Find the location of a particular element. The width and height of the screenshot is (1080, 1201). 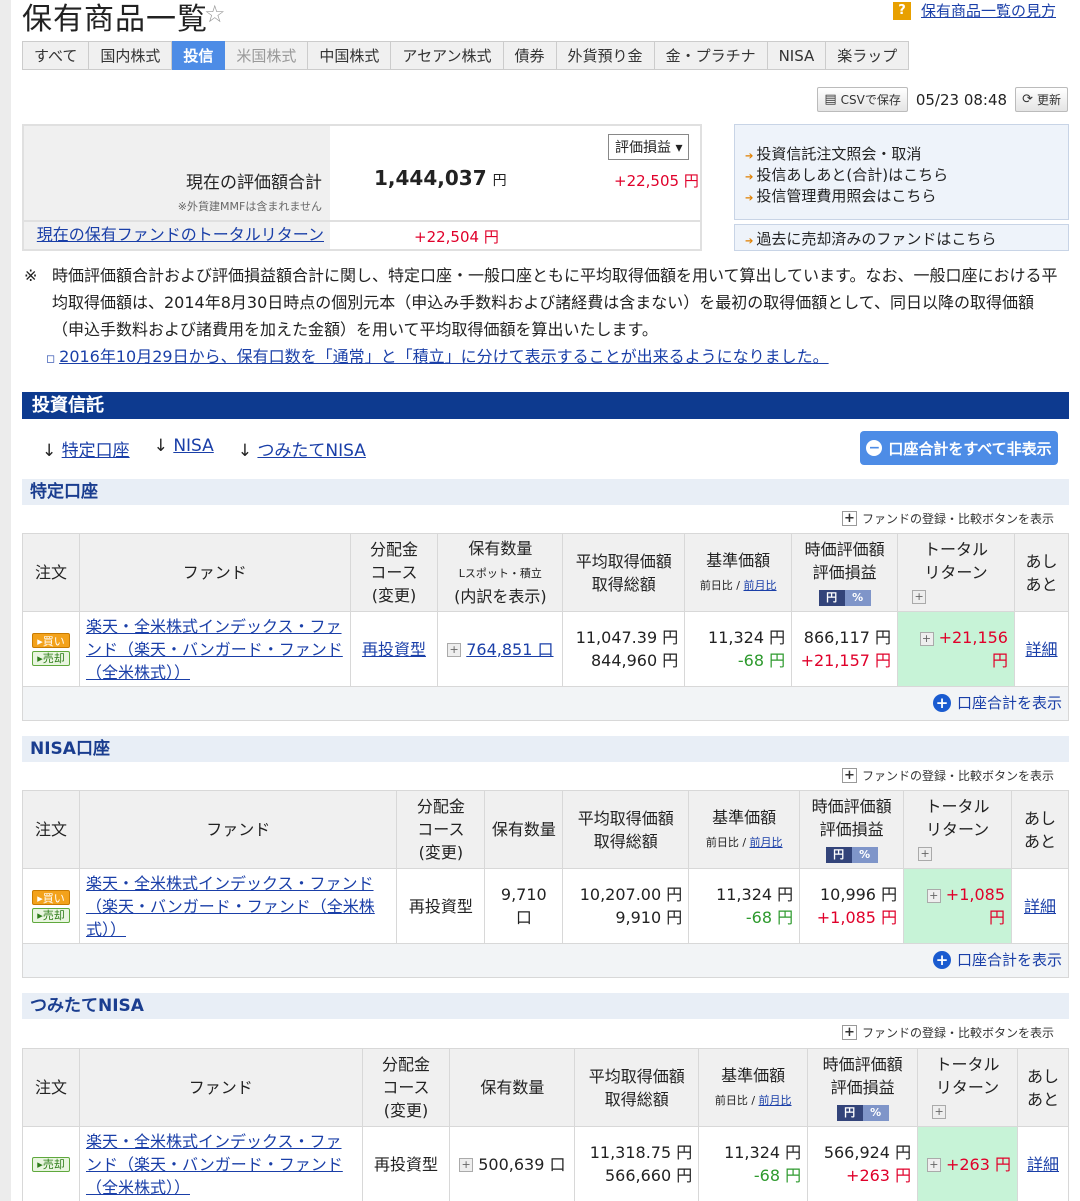

spreadsheet-icon: ▤ is located at coordinates (830, 99).